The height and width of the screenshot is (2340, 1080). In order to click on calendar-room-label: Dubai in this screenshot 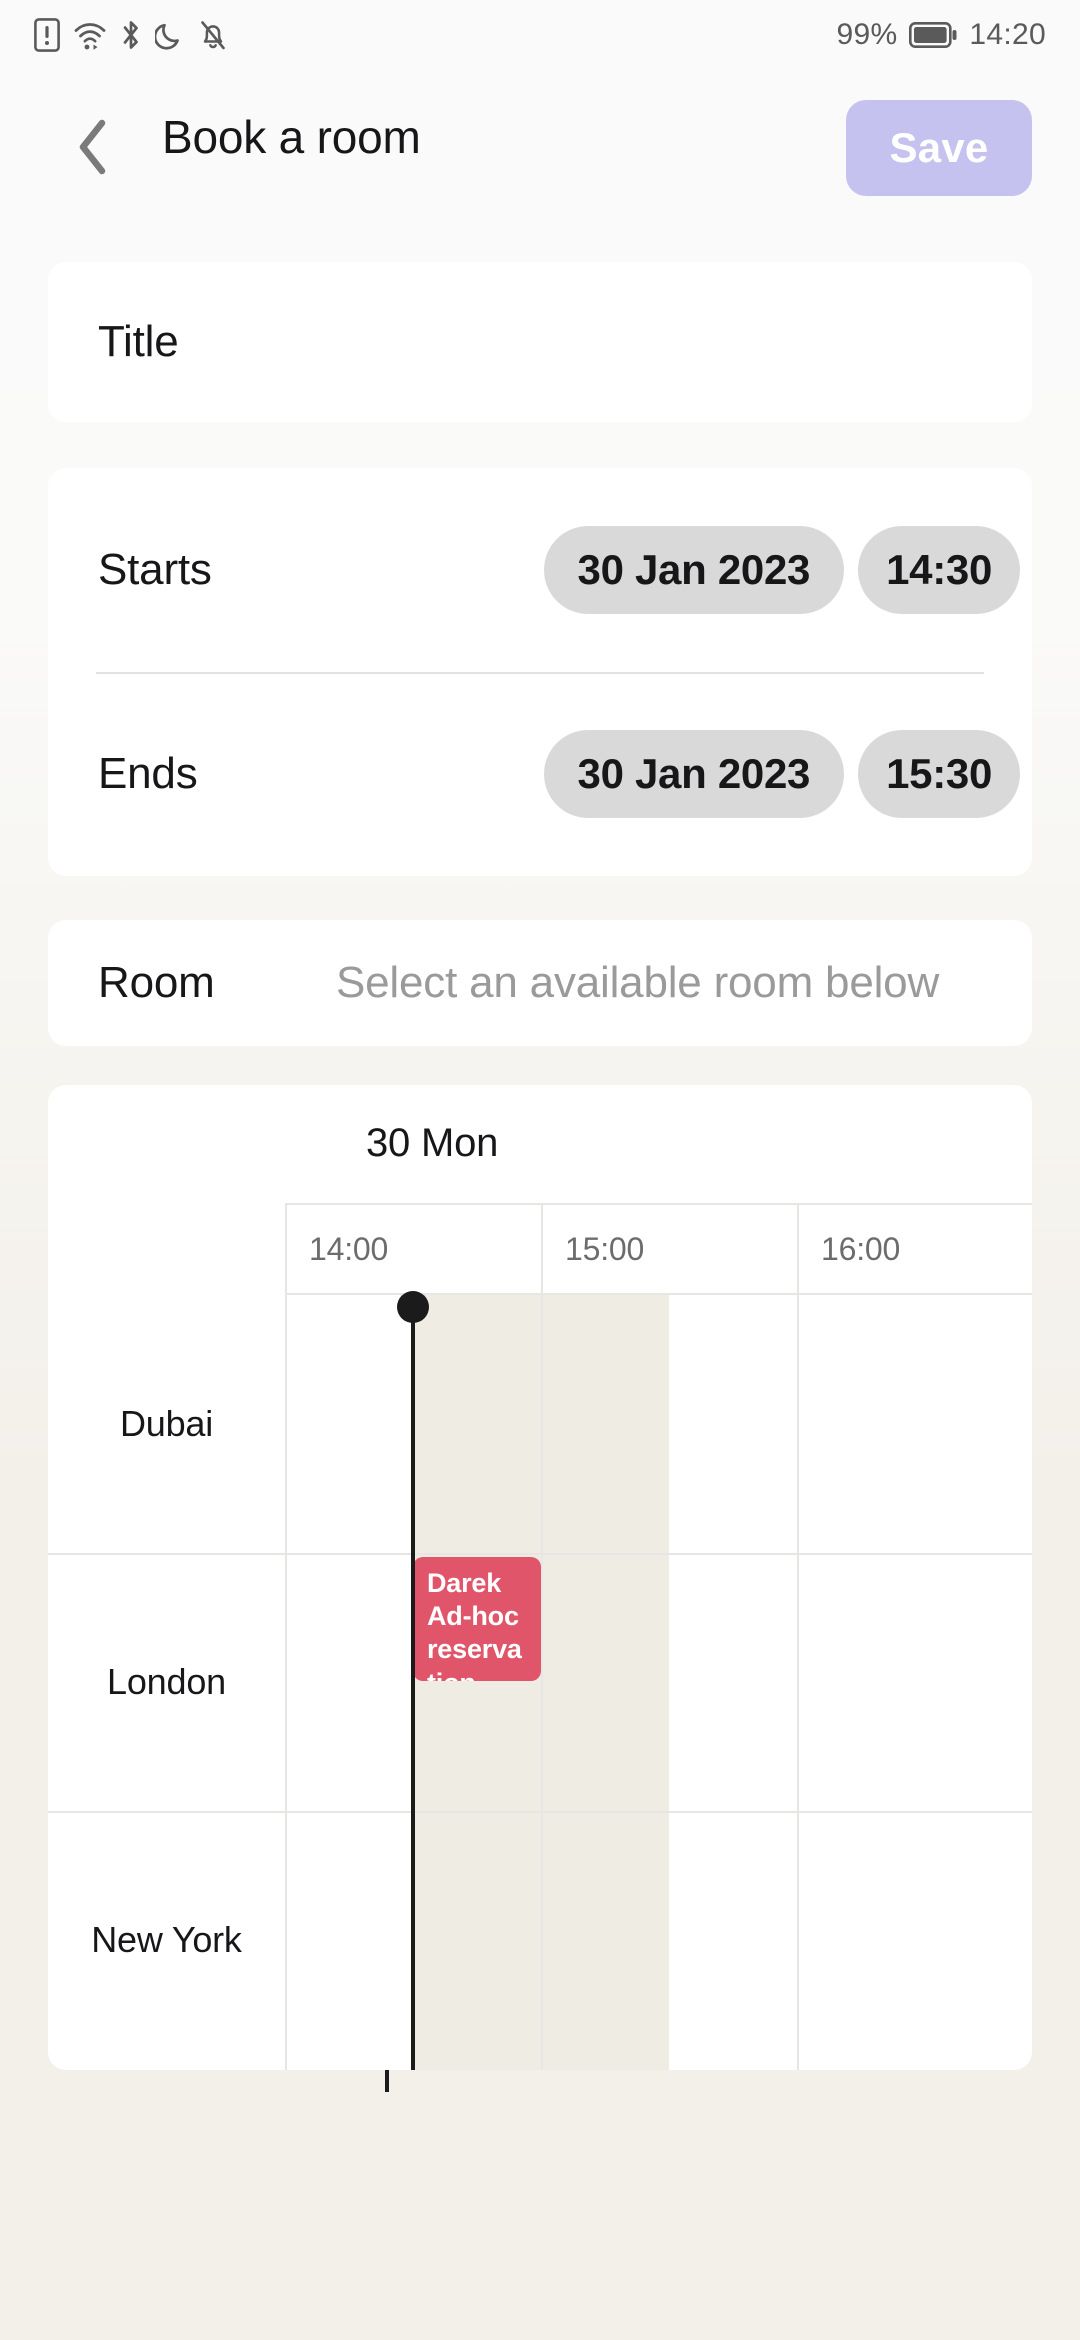, I will do `click(166, 1424)`.